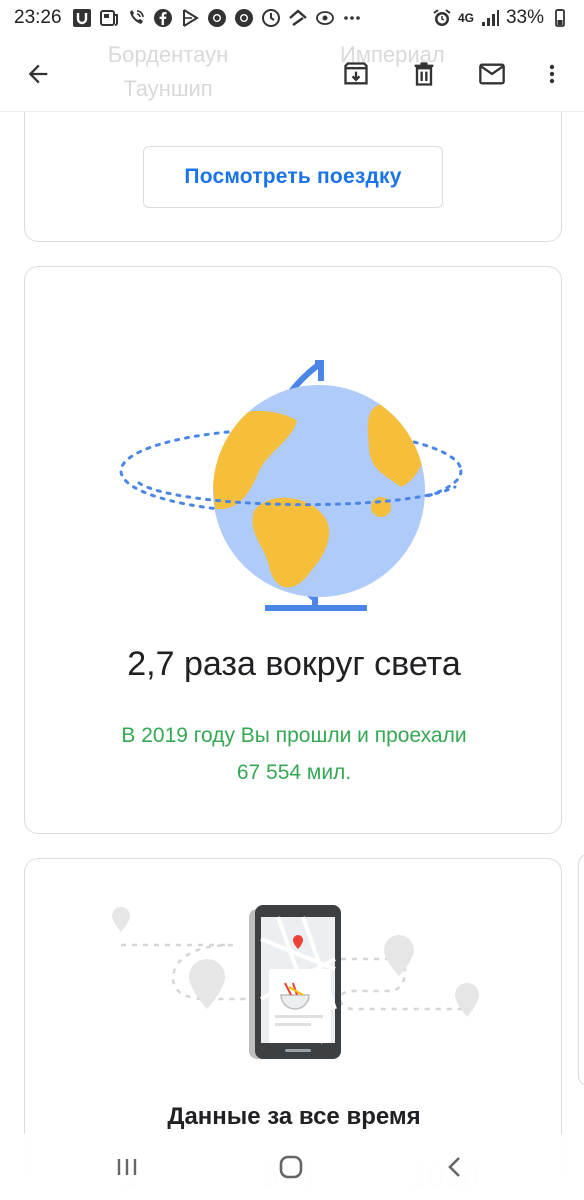 The height and width of the screenshot is (1200, 584). I want to click on overflow-menu-icon, so click(552, 74).